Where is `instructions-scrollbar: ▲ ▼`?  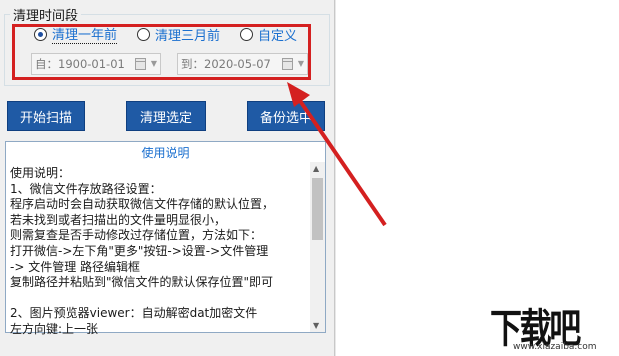
instructions-scrollbar: ▲ ▼ is located at coordinates (317, 247).